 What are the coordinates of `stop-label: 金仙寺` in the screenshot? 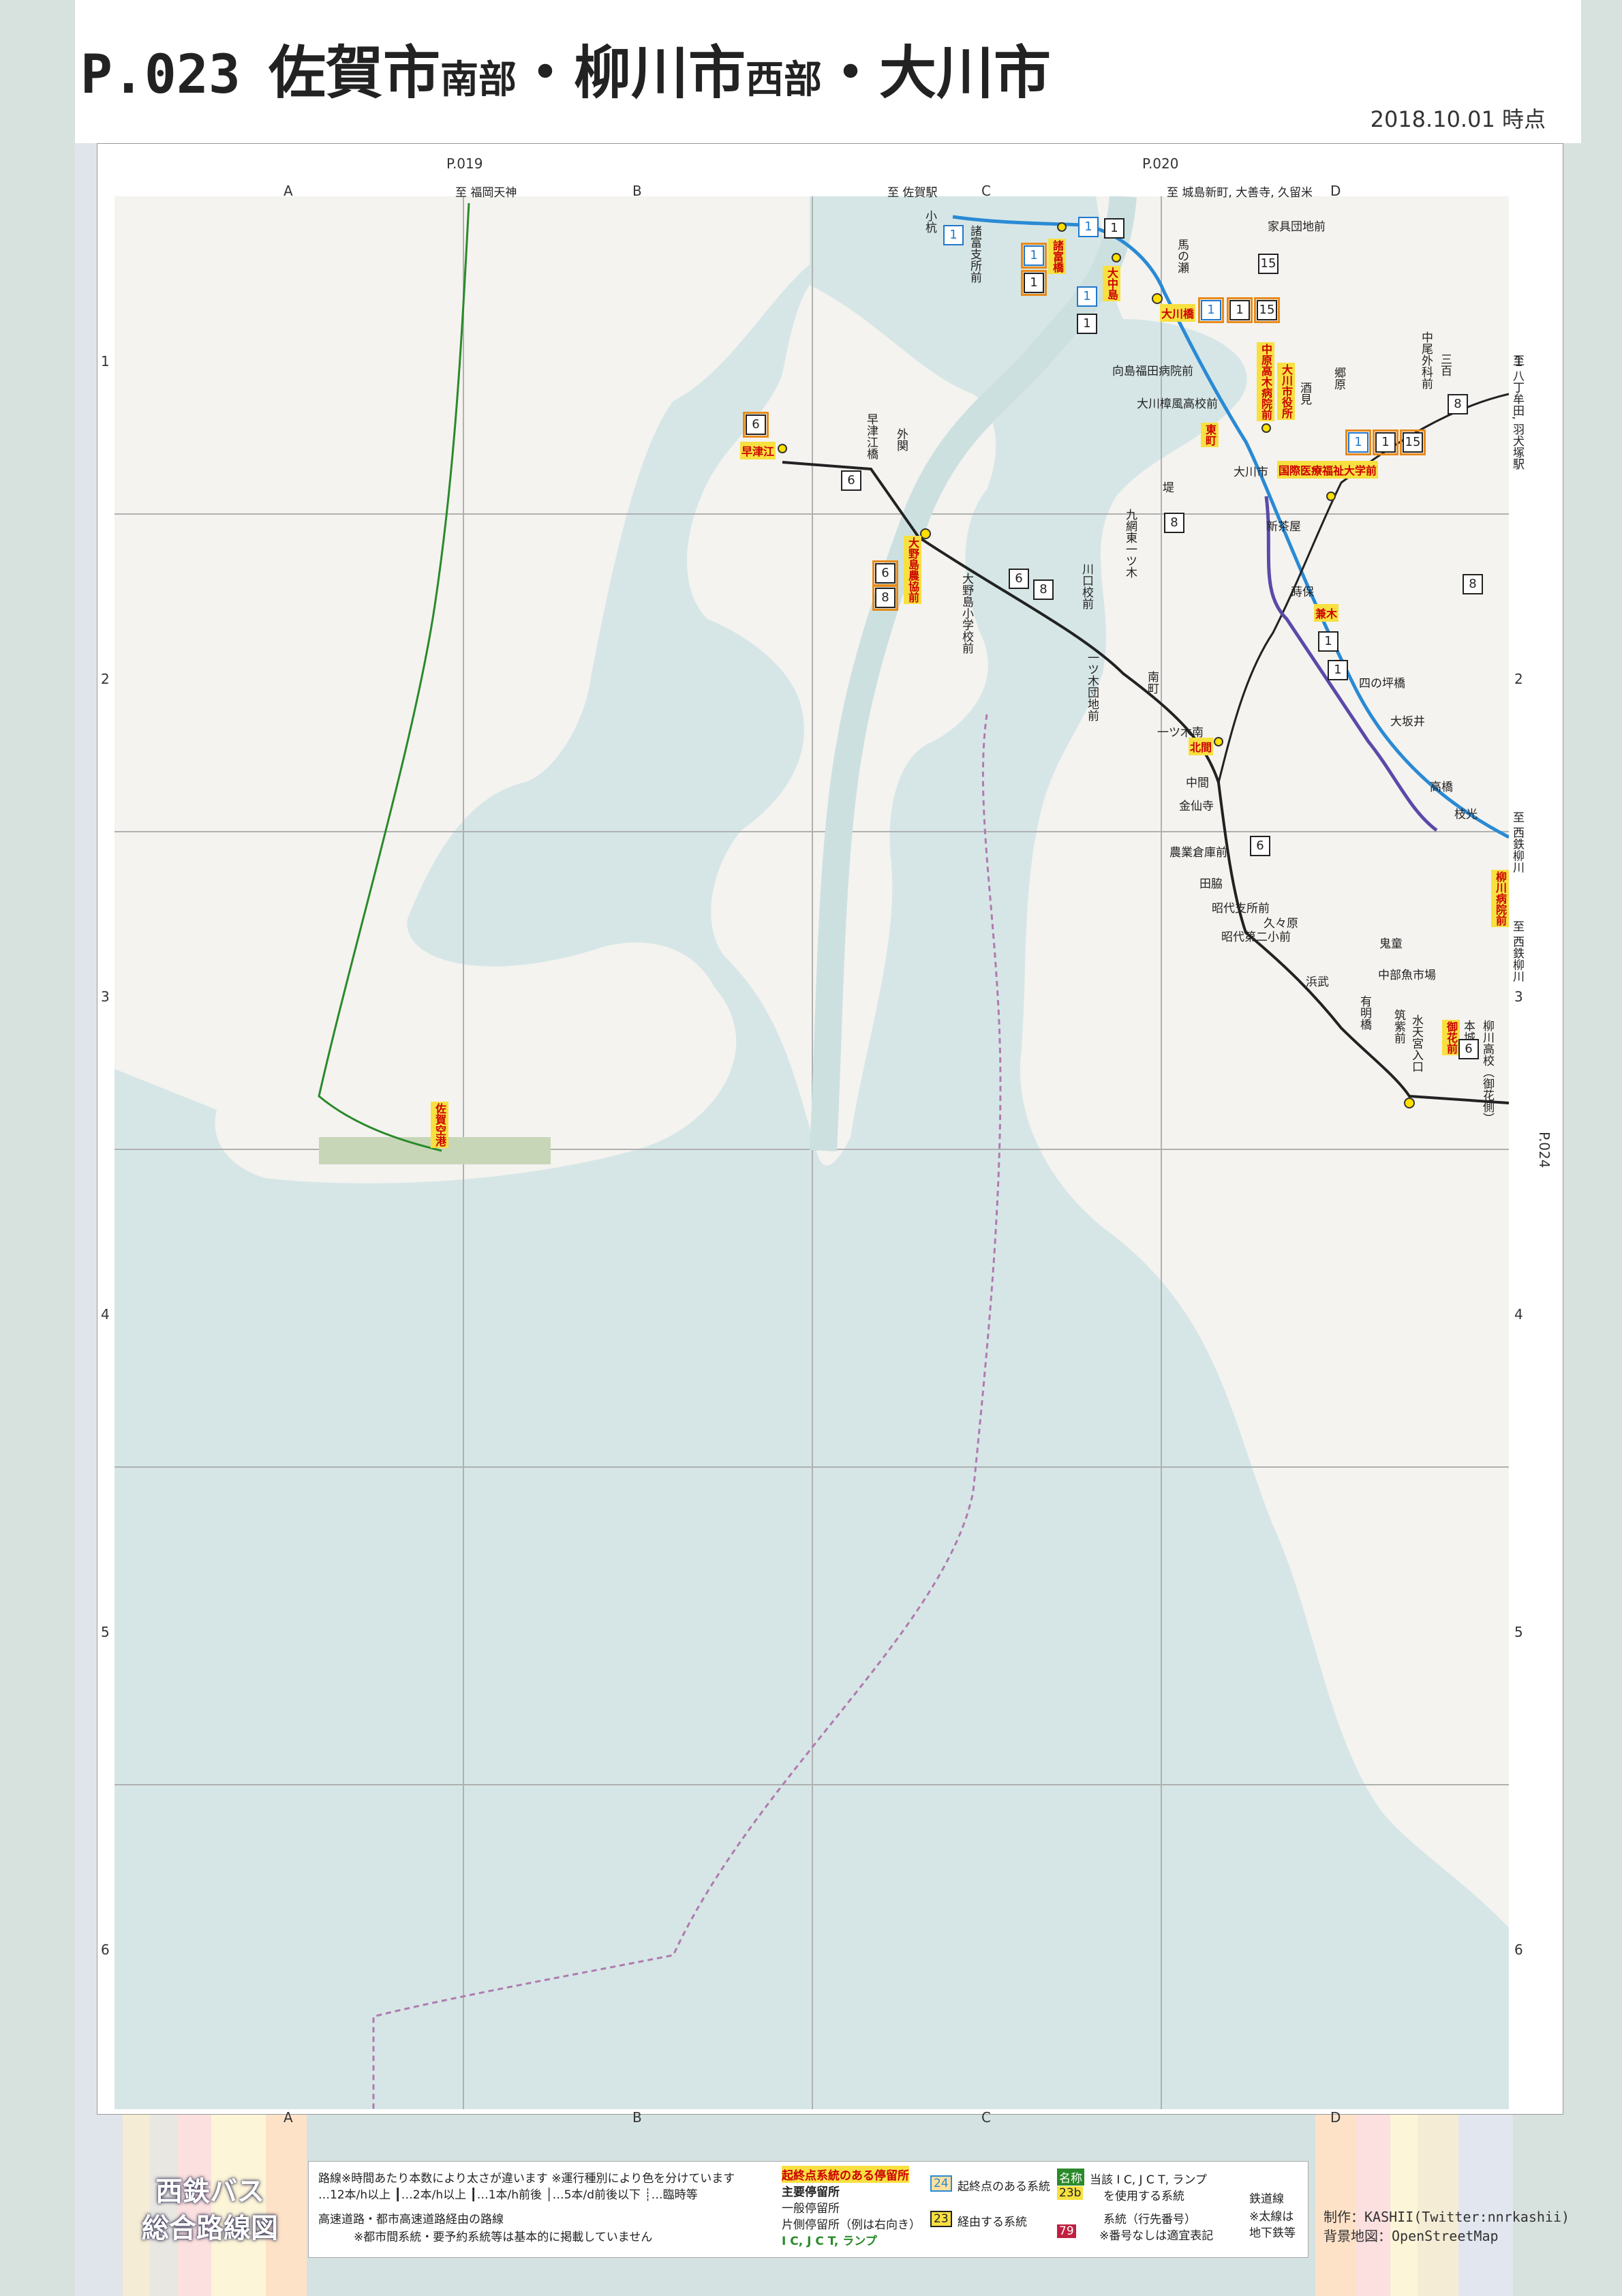 It's located at (1196, 805).